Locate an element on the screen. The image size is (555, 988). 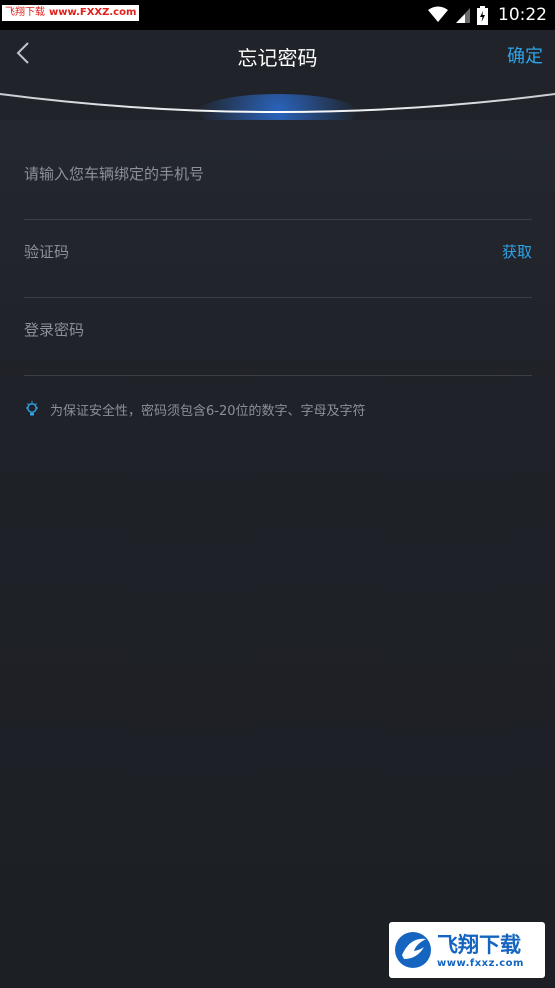
get-code-button: 获取 is located at coordinates (517, 252).